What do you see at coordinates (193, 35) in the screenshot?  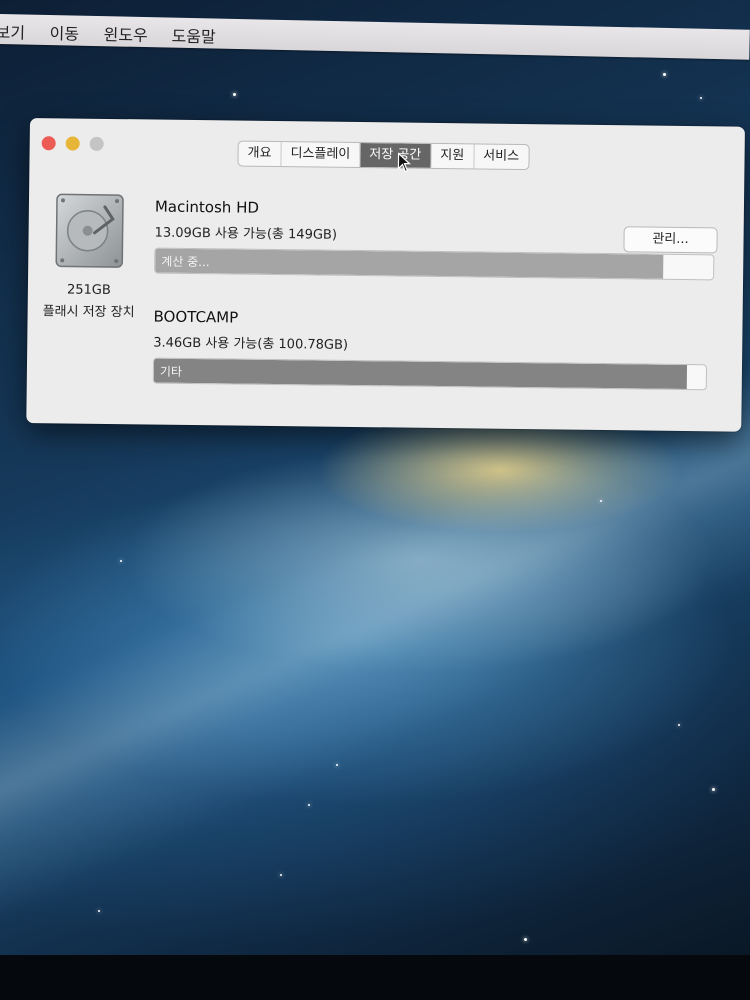 I see `menu-help: 도움말` at bounding box center [193, 35].